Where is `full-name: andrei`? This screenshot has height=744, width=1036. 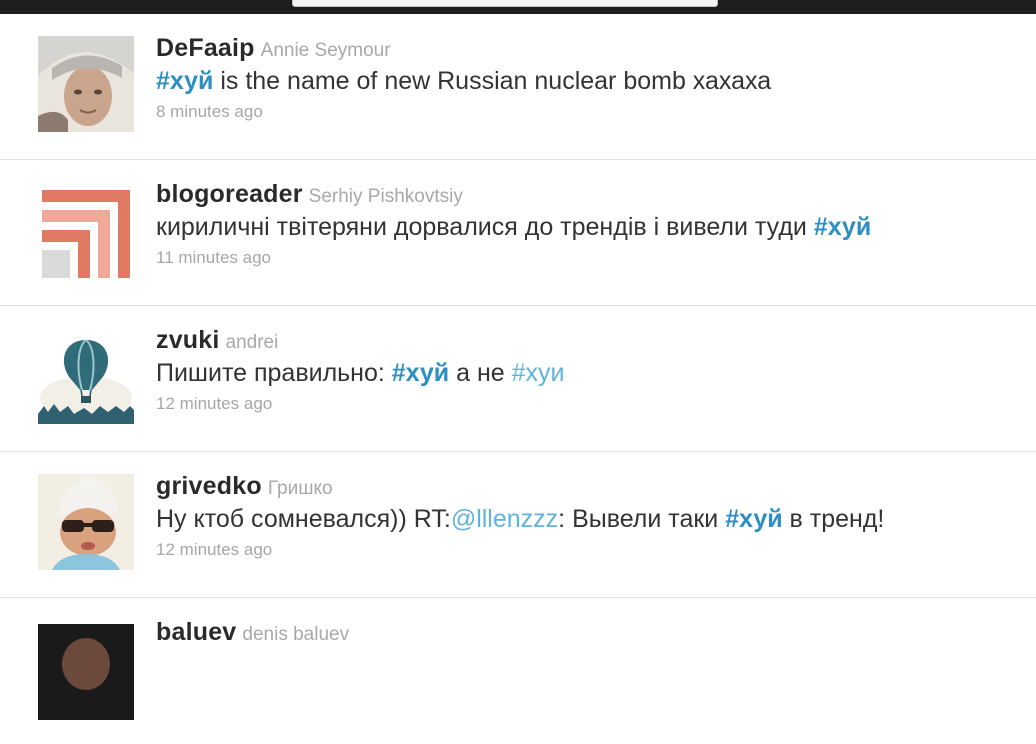
full-name: andrei is located at coordinates (252, 342).